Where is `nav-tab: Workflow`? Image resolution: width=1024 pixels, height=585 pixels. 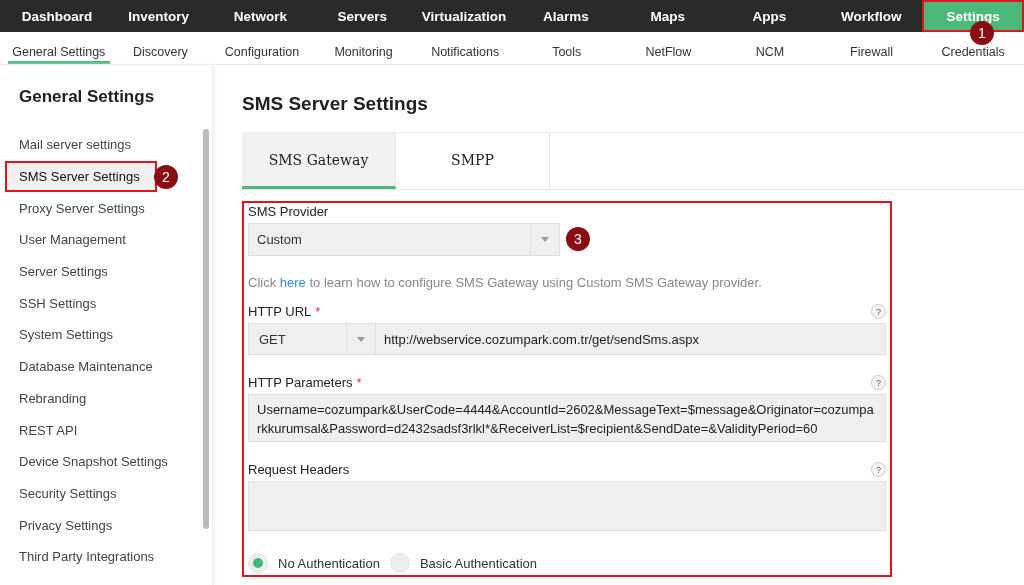
nav-tab: Workflow is located at coordinates (871, 16).